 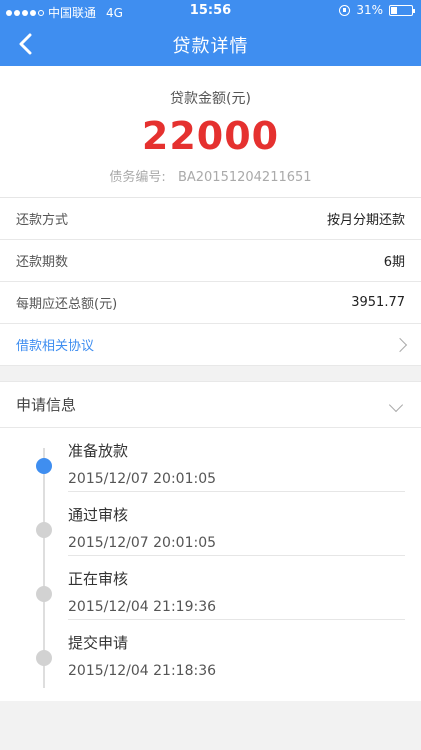 What do you see at coordinates (210, 725) in the screenshot?
I see `bottom-area` at bounding box center [210, 725].